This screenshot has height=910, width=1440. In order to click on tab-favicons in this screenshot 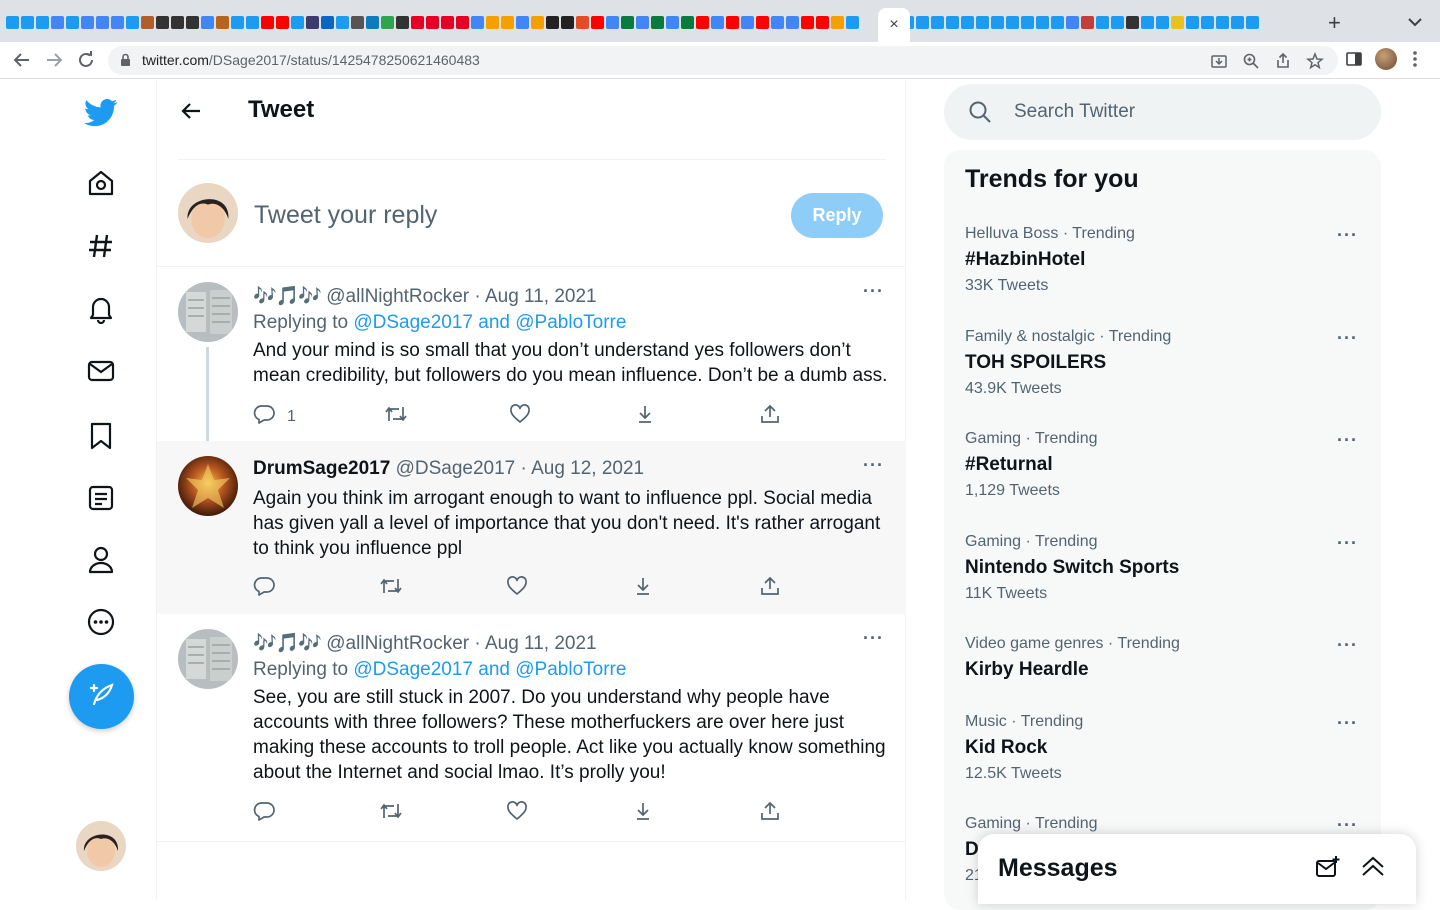, I will do `click(661, 24)`.